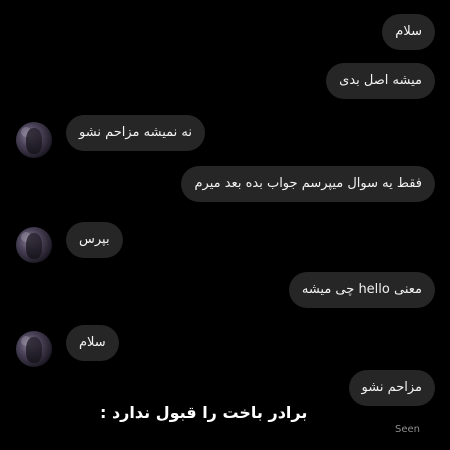 This screenshot has height=450, width=450. Describe the element at coordinates (92, 343) in the screenshot. I see `message-received: سلام` at that location.